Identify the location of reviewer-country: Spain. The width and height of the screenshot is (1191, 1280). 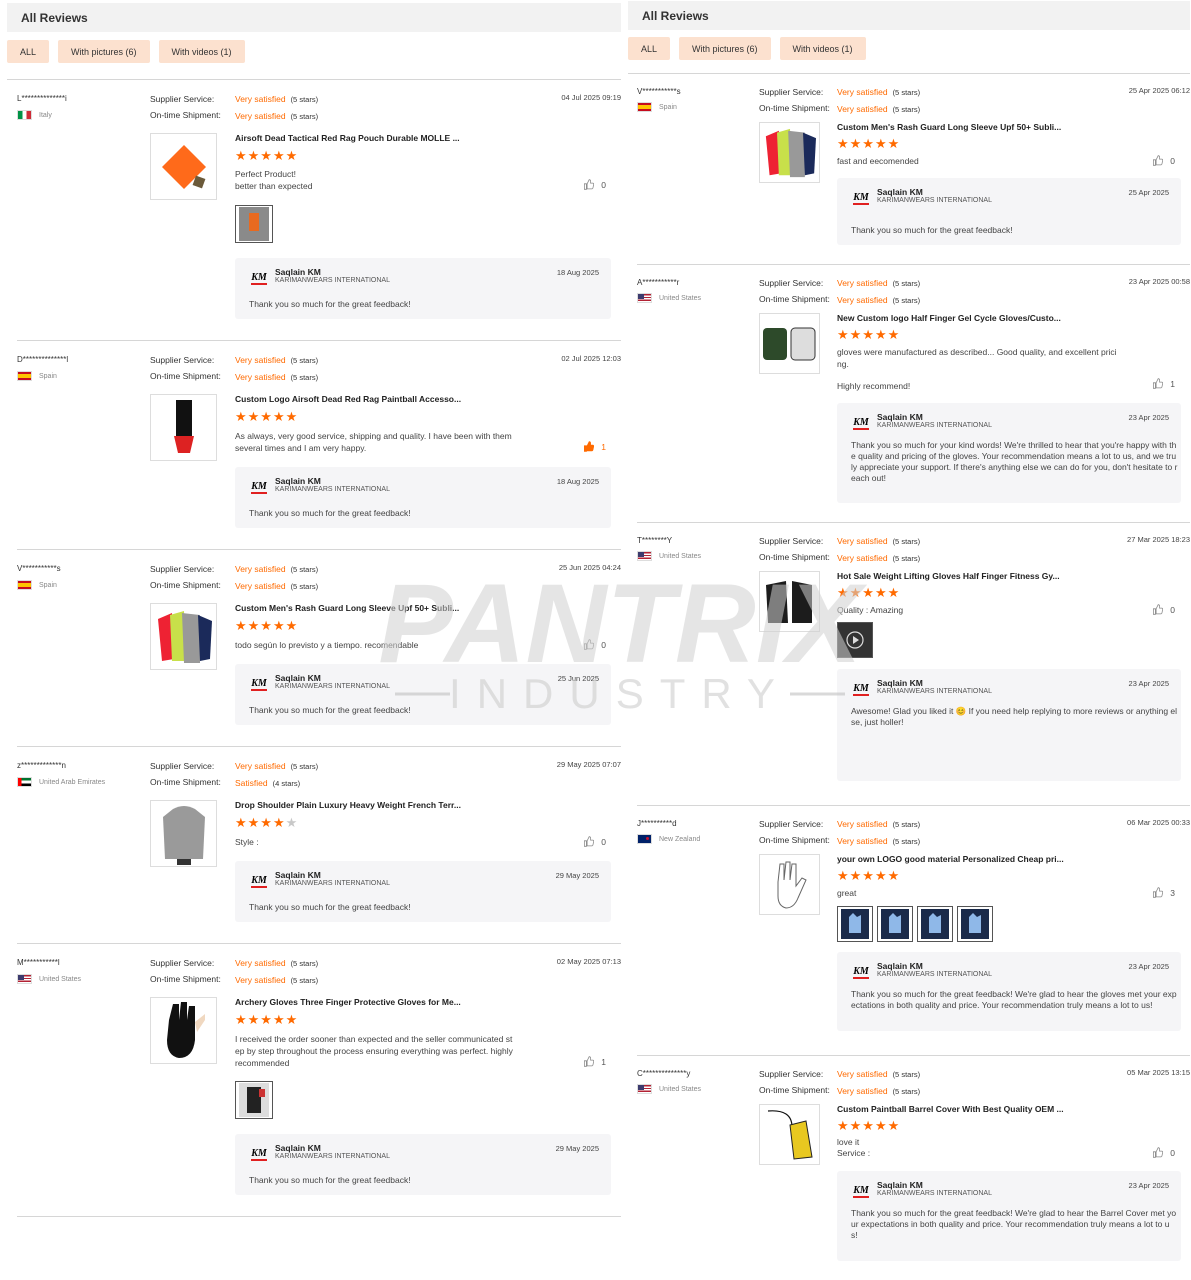
(37, 585).